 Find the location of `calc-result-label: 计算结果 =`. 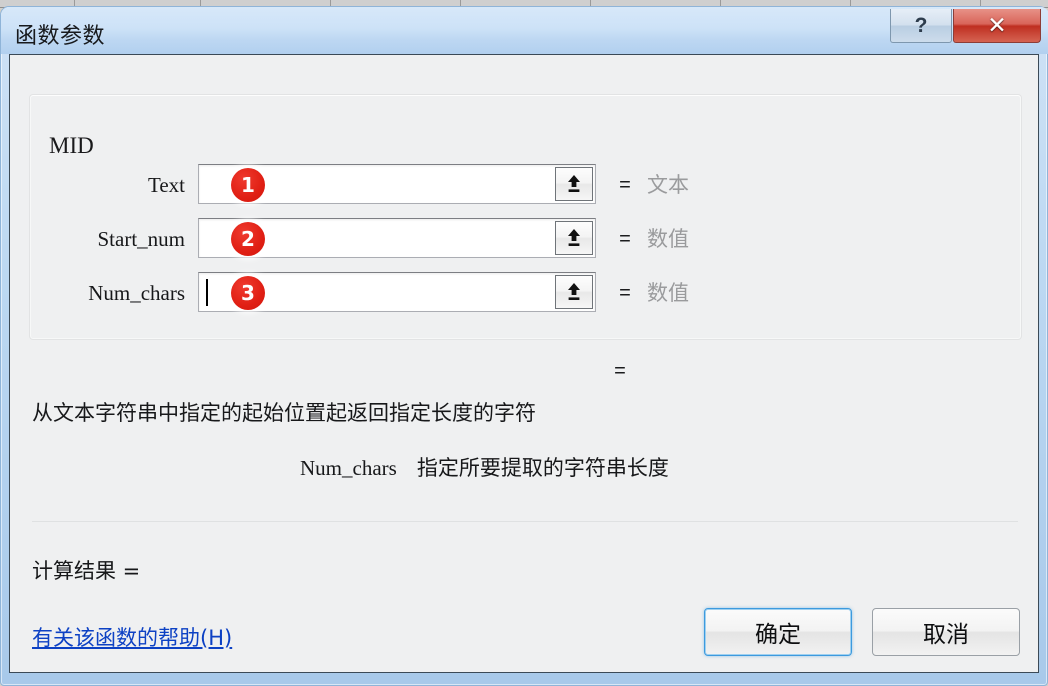

calc-result-label: 计算结果 = is located at coordinates (86, 570).